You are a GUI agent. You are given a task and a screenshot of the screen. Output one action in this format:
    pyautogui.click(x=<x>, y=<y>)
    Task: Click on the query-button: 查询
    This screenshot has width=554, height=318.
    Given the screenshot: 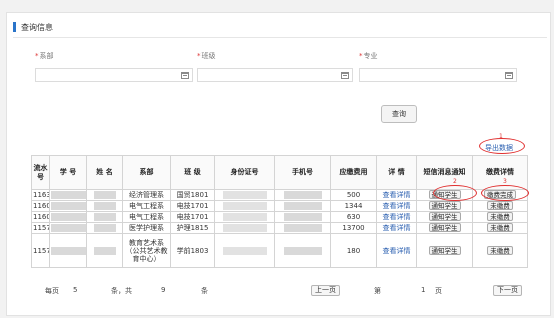 What is the action you would take?
    pyautogui.click(x=399, y=114)
    